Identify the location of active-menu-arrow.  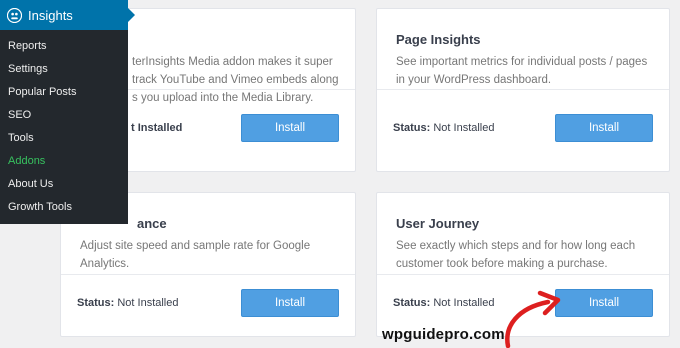
(131, 15).